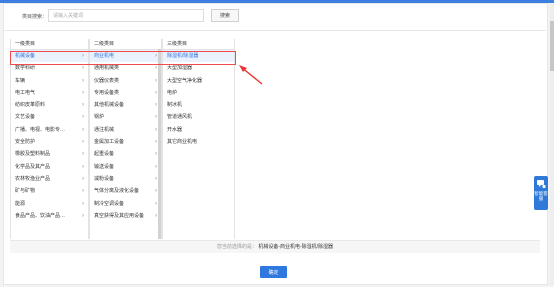 The height and width of the screenshot is (287, 554). I want to click on category-item: 电炉, so click(198, 93).